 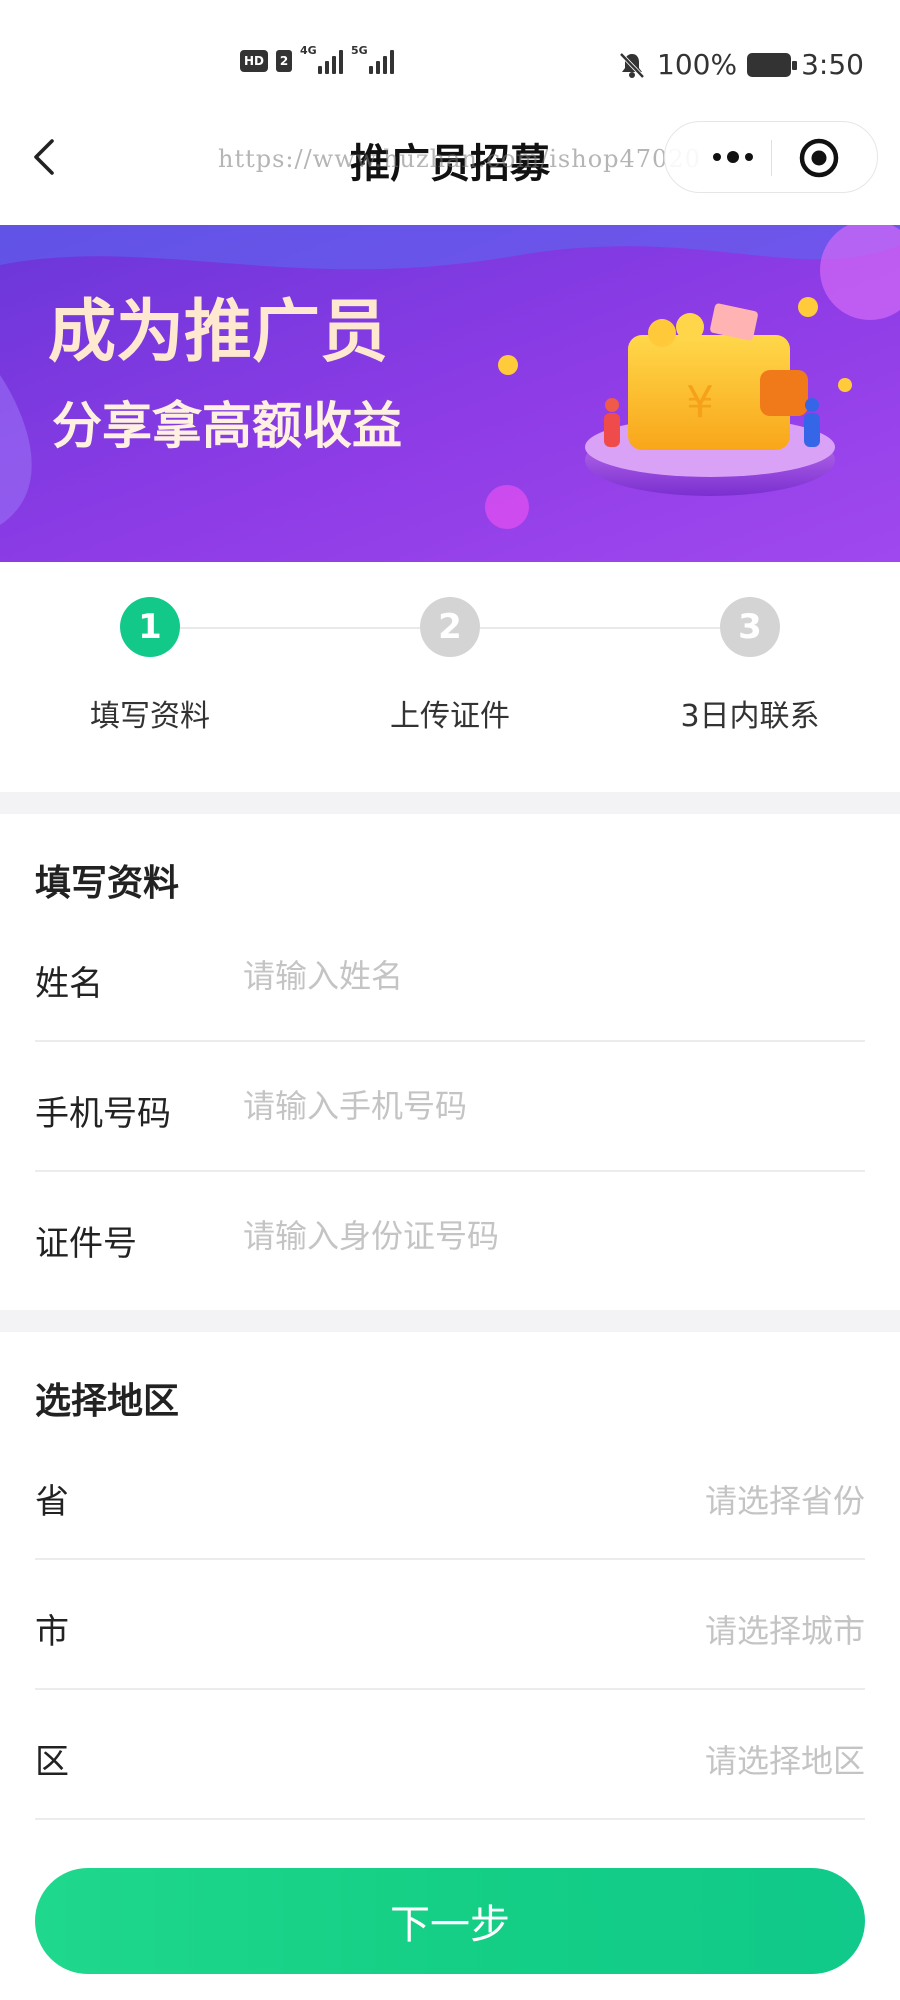 I want to click on more-button, so click(x=733, y=157).